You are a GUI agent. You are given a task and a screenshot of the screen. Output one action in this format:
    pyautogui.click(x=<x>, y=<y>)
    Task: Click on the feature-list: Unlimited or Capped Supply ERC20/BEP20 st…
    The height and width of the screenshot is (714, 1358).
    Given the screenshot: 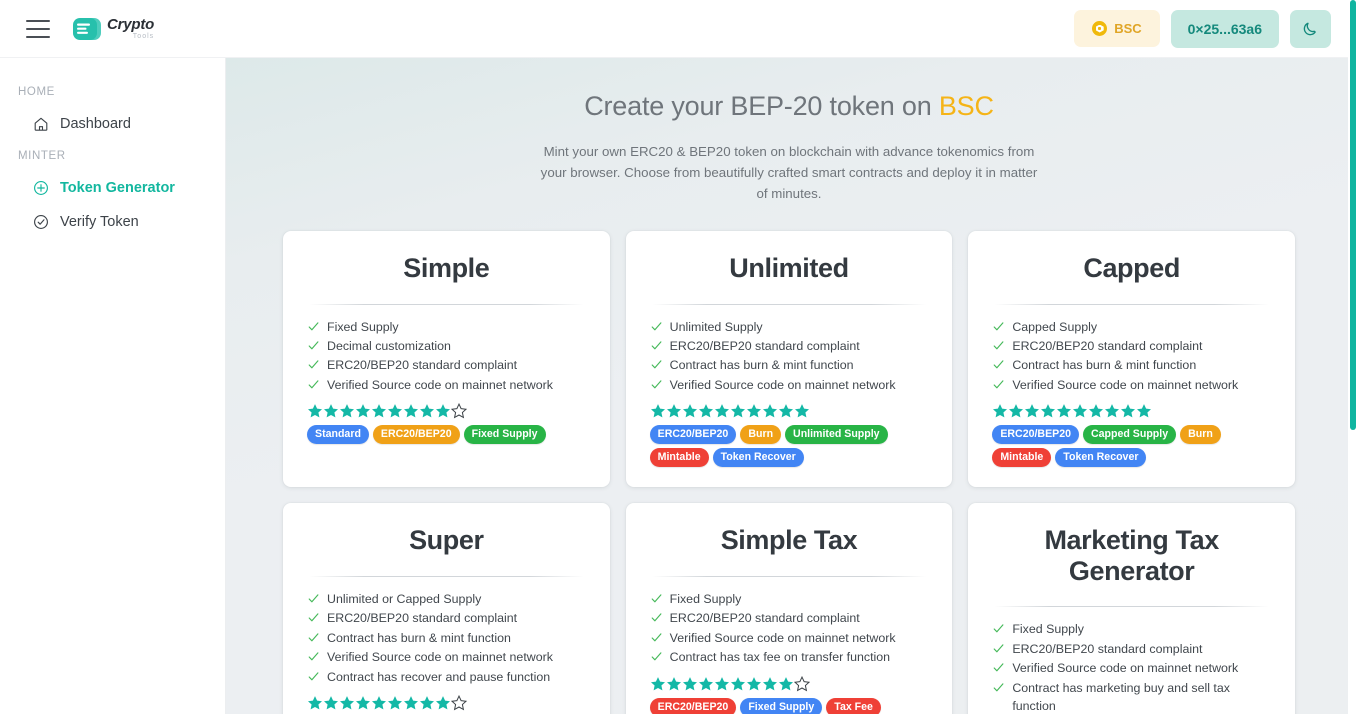 What is the action you would take?
    pyautogui.click(x=446, y=639)
    